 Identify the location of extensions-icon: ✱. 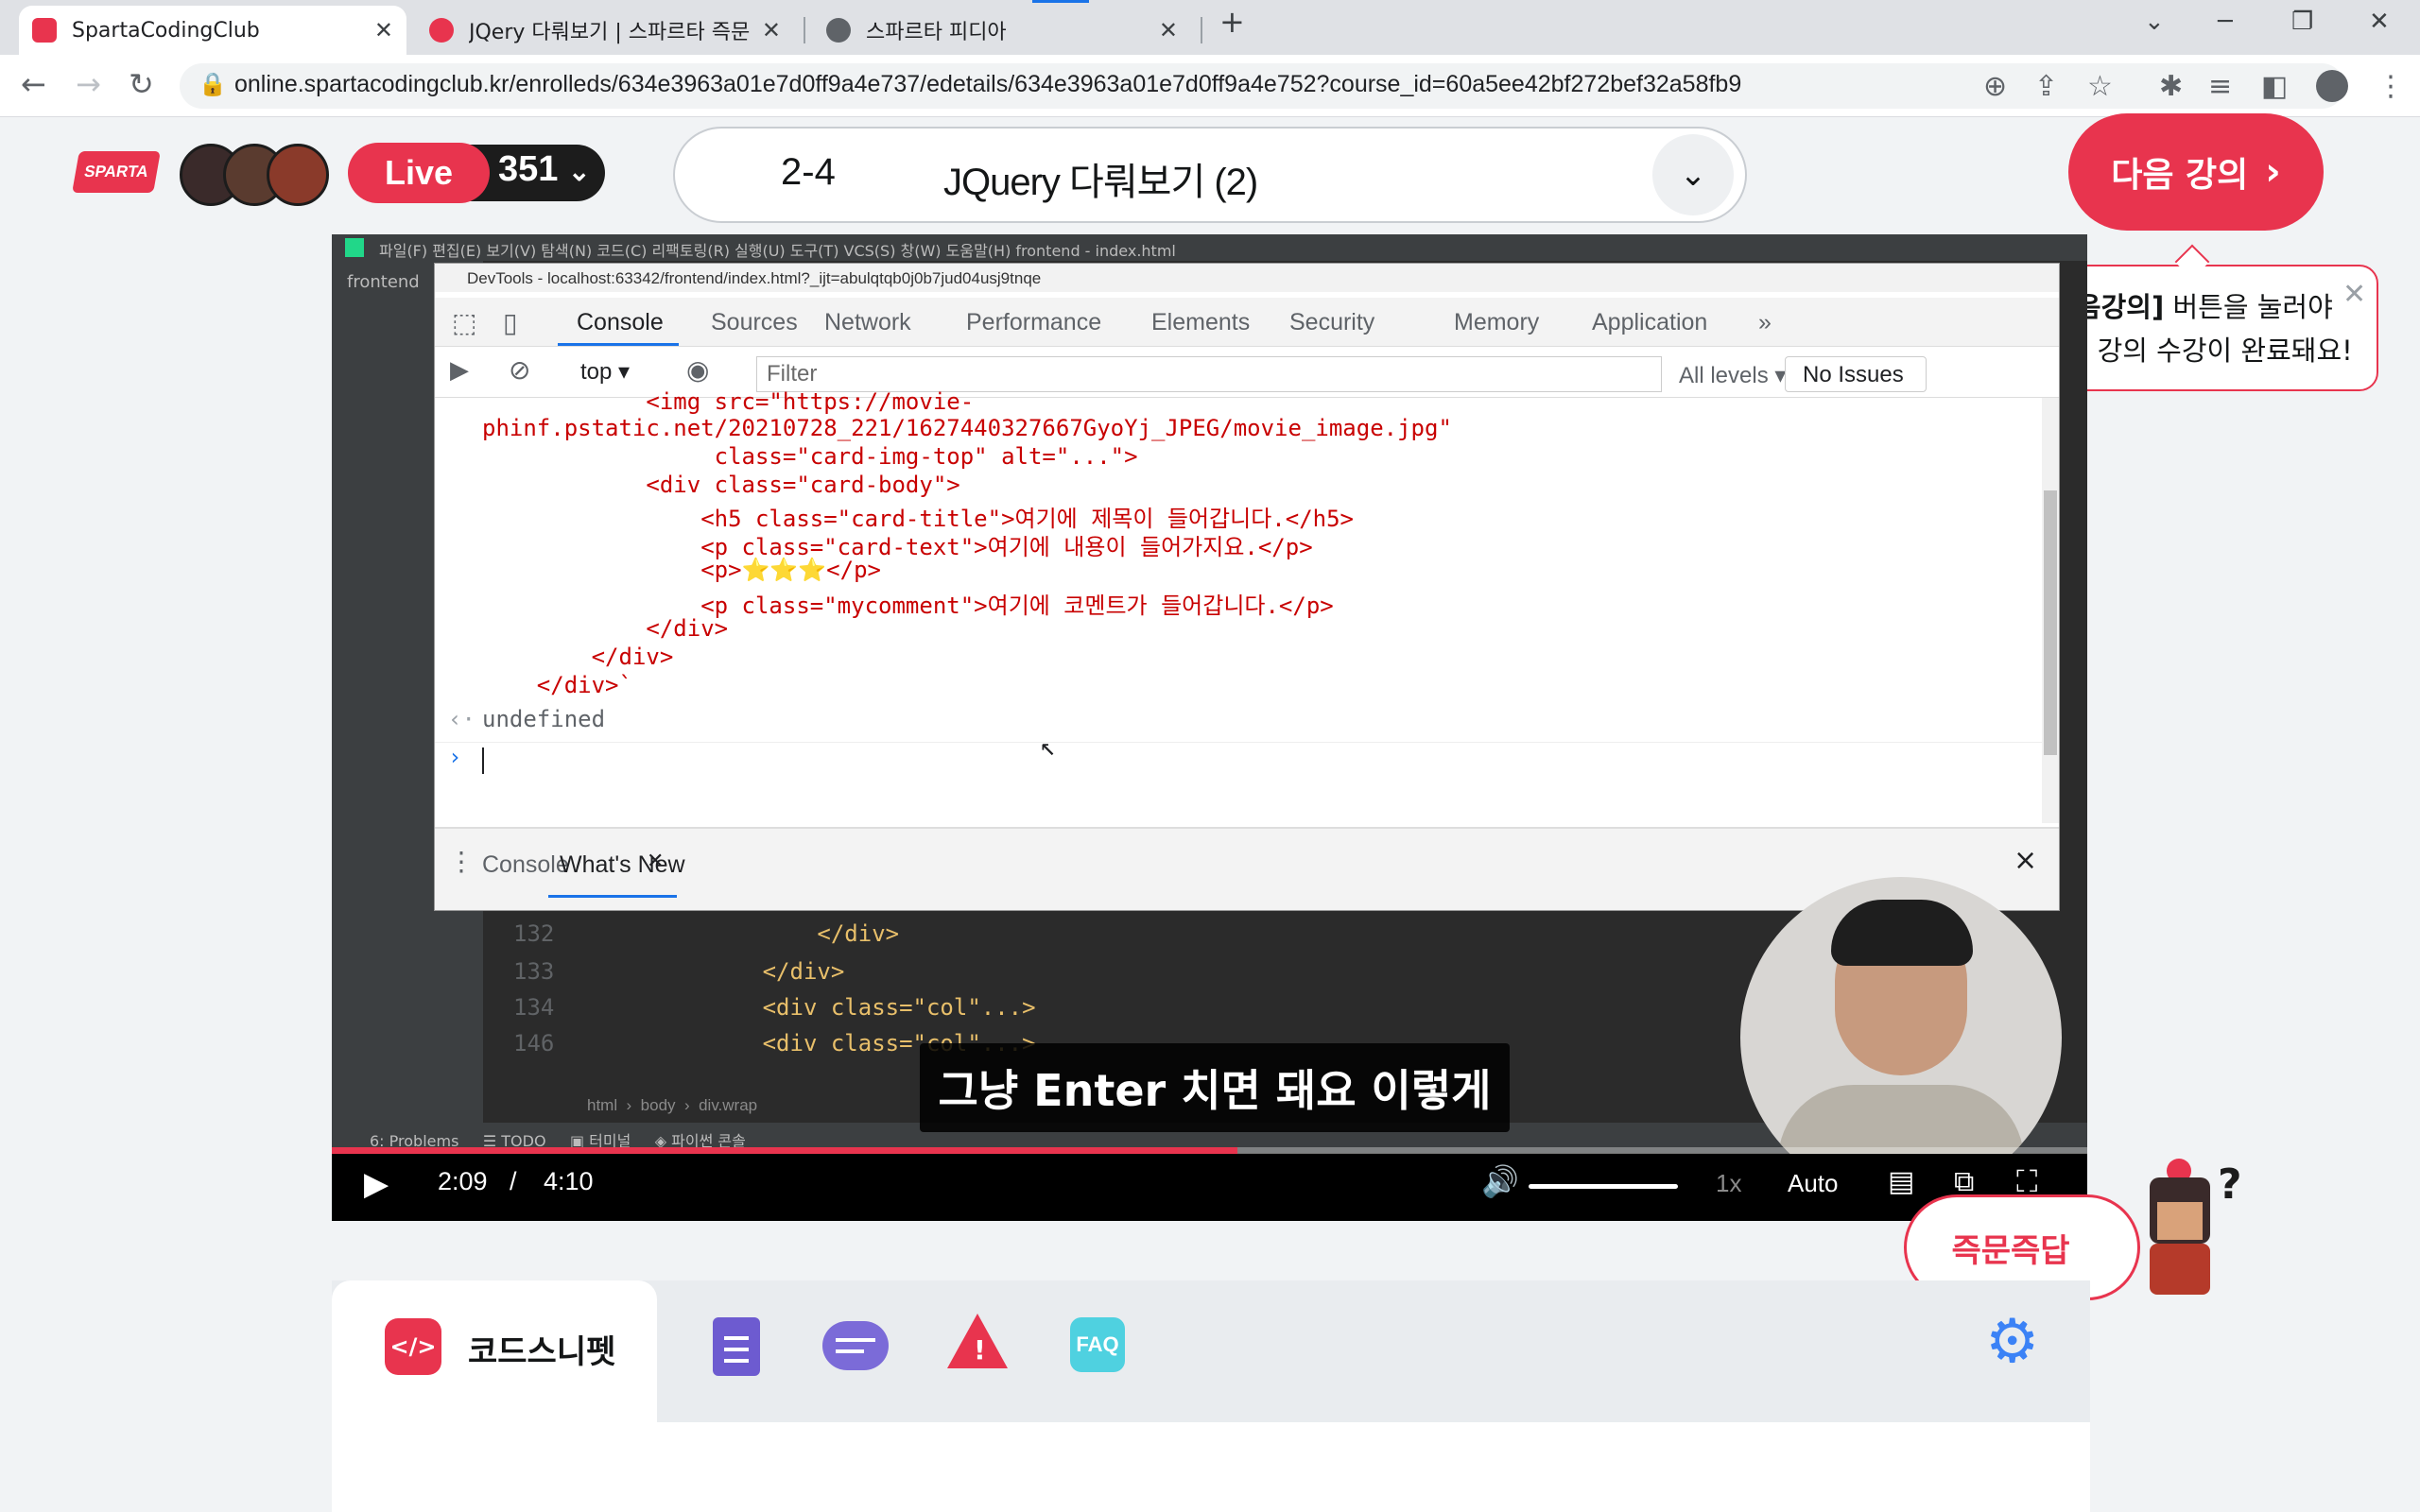
(2171, 86).